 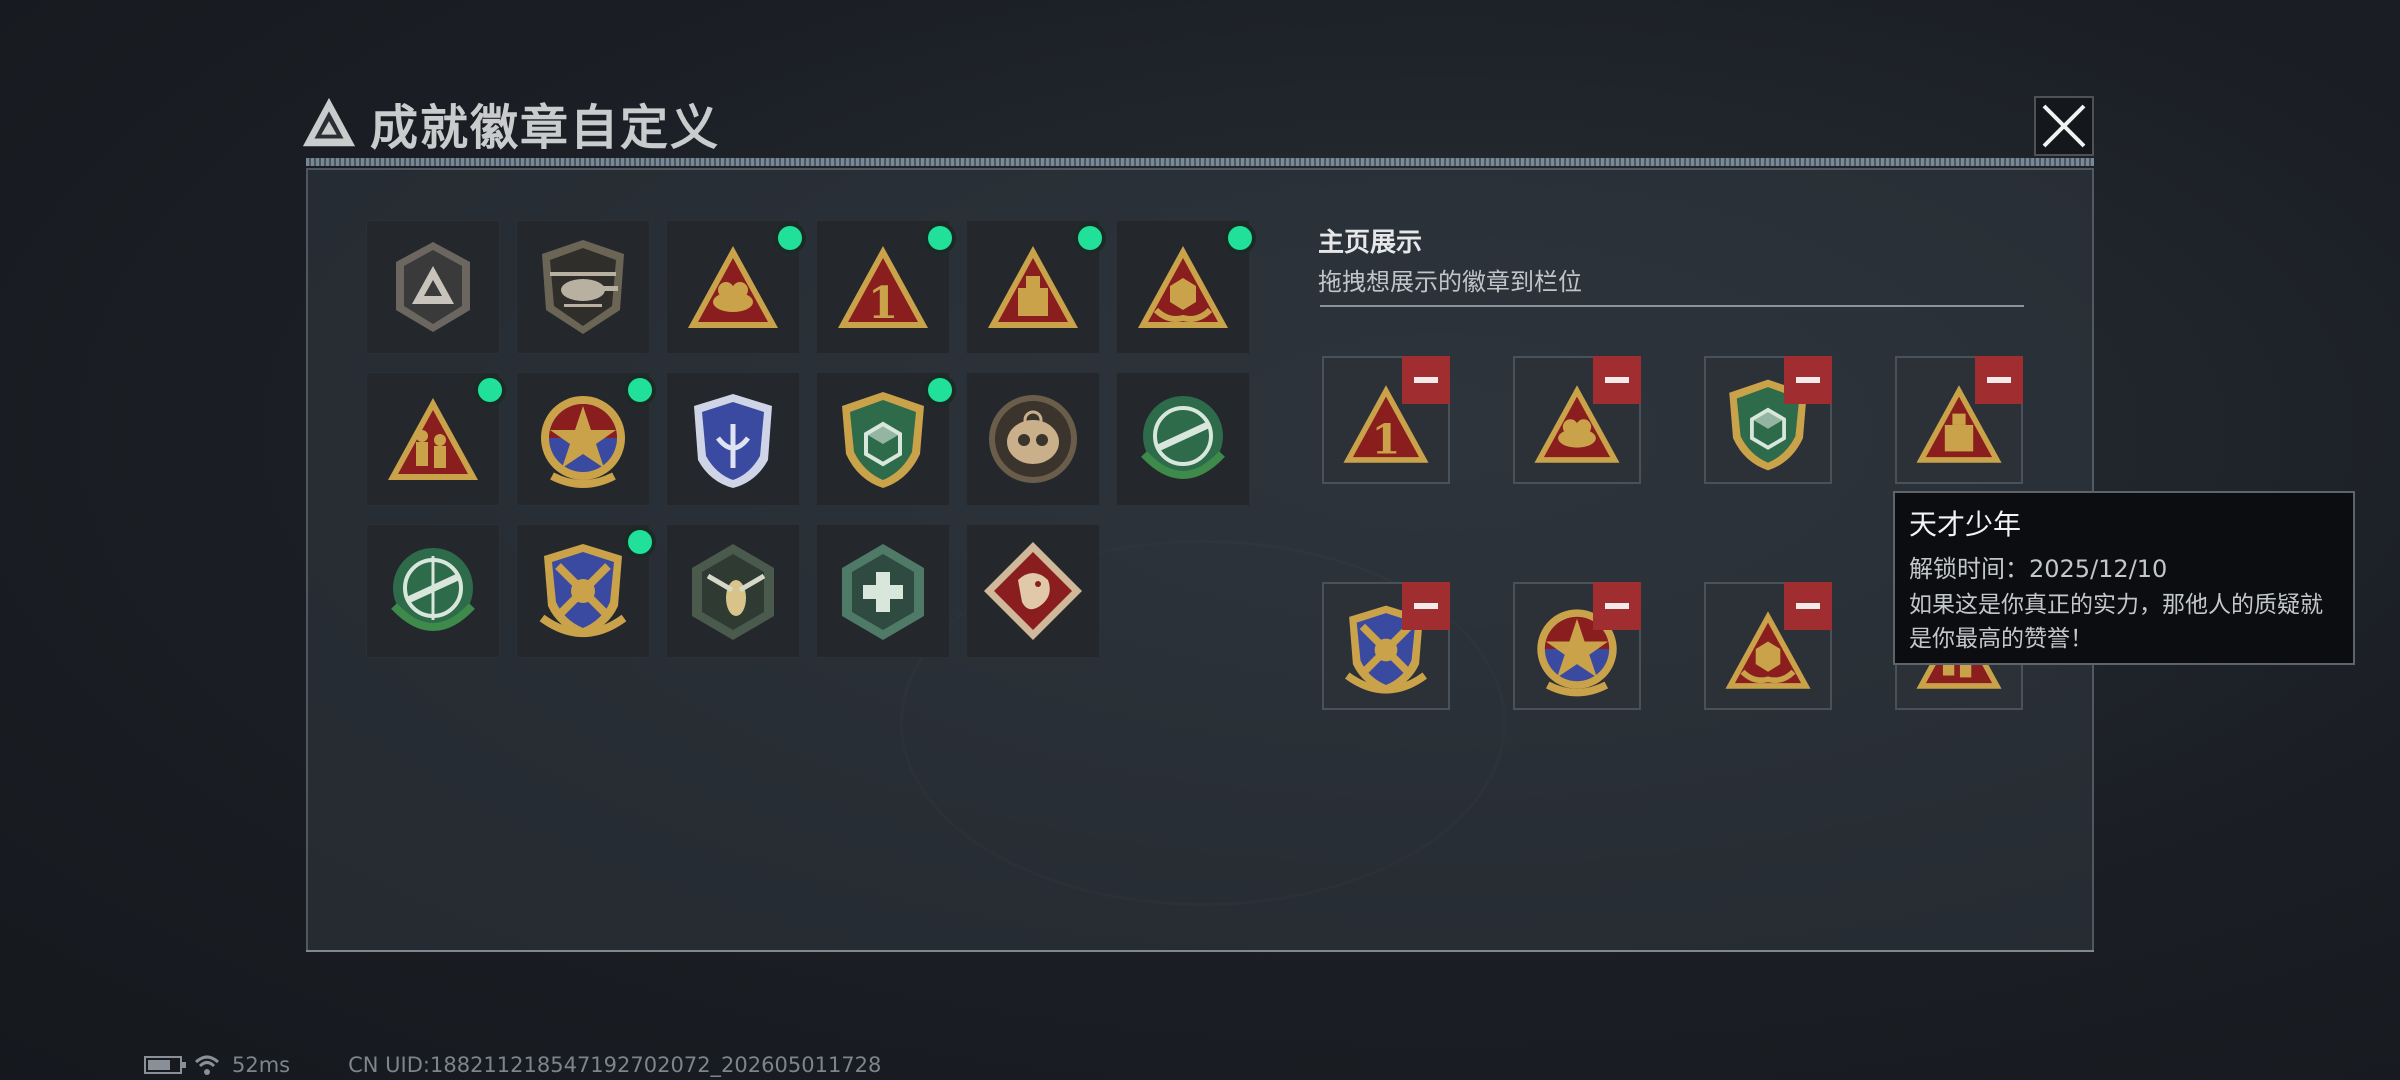 I want to click on showcase-subtitle: 拖拽想展示的徽章到栏位, so click(x=1450, y=282).